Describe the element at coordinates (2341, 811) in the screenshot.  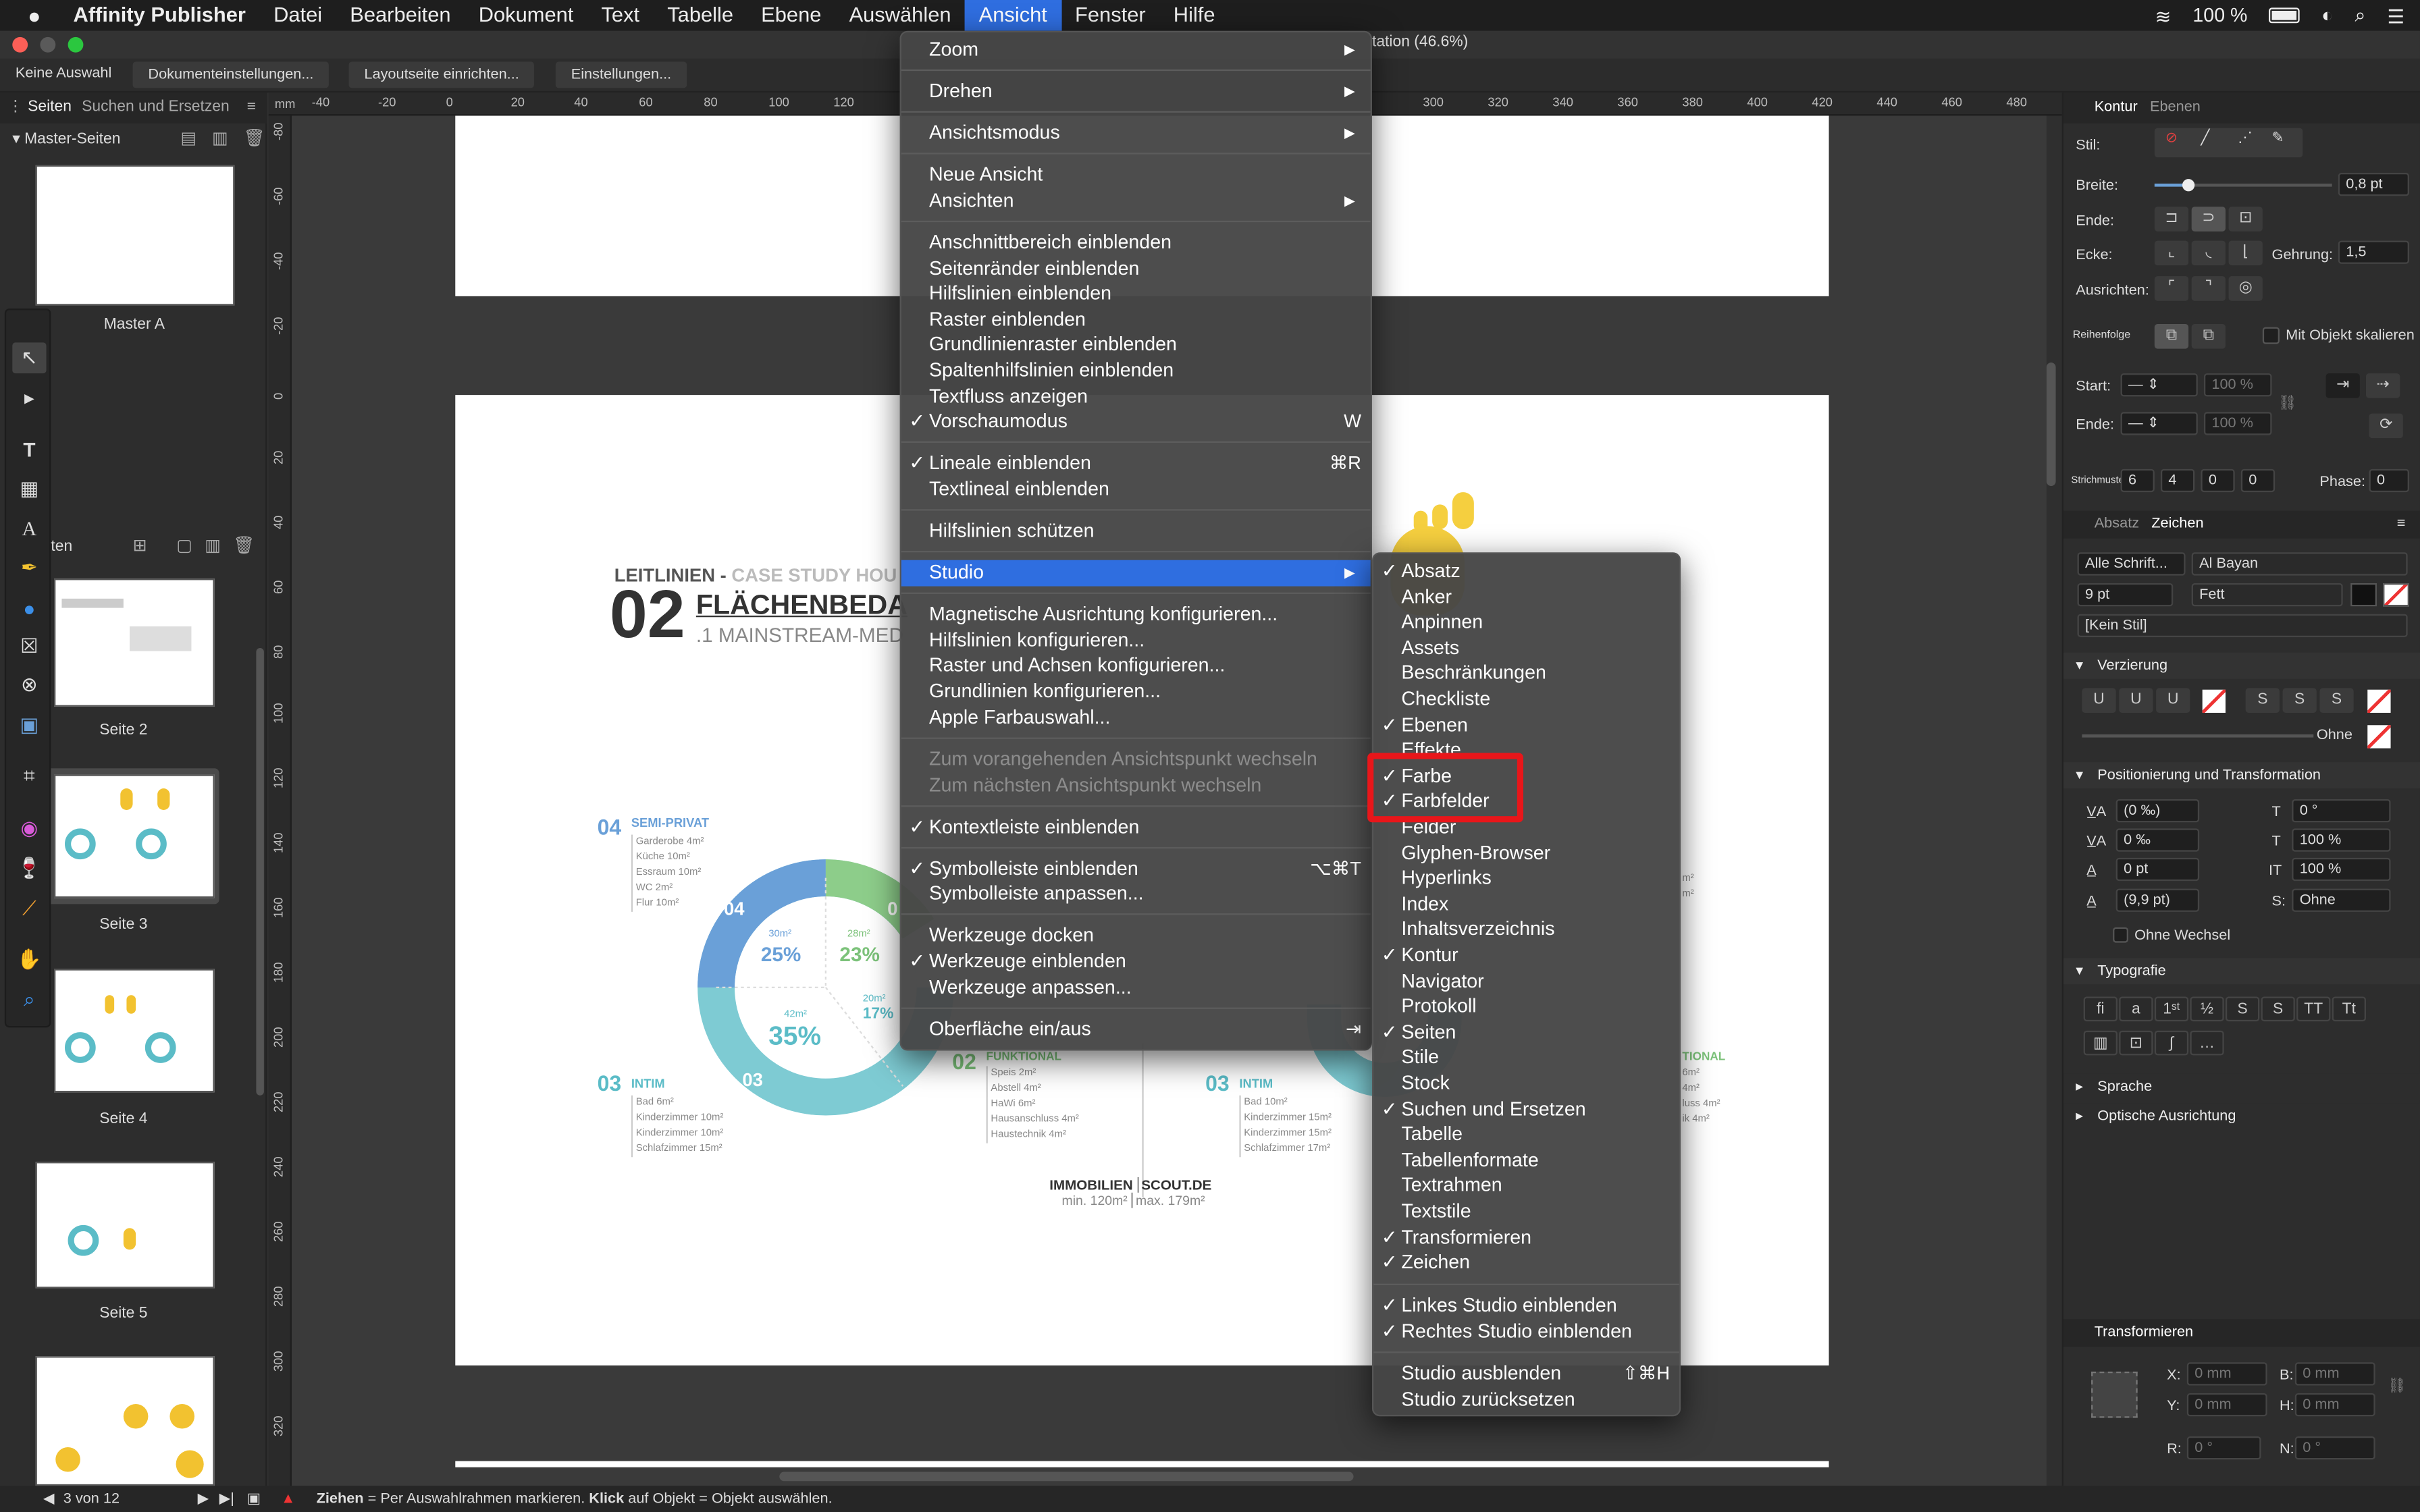
I see `skew-input: 0 °` at that location.